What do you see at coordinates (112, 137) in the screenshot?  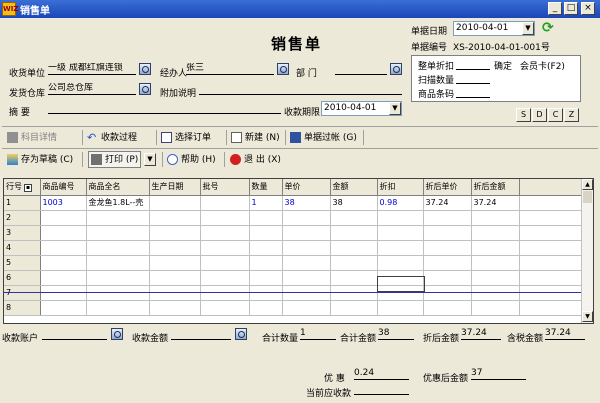 I see `collection-process-button: ↶ 收款过程` at bounding box center [112, 137].